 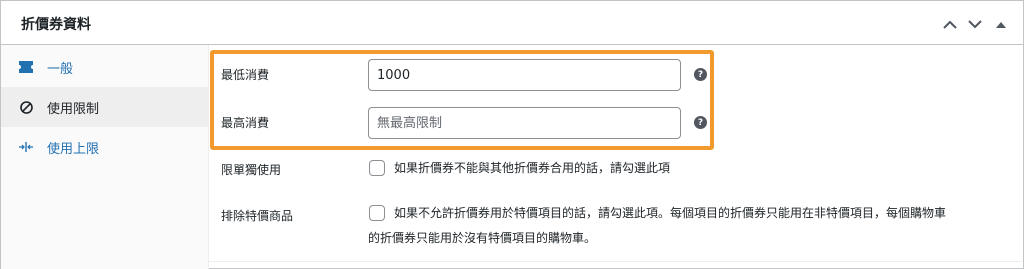 I want to click on tab-usage-restriction-label: 使用限制, so click(x=73, y=109).